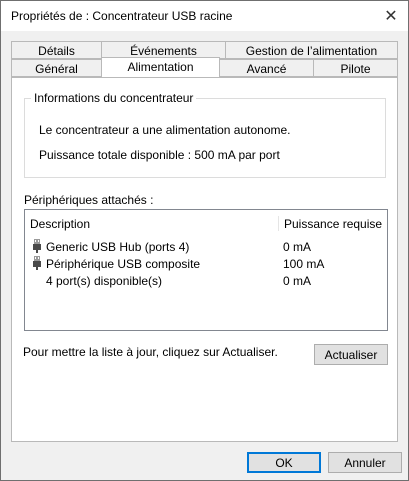  I want to click on tab-general: Général, so click(56, 68).